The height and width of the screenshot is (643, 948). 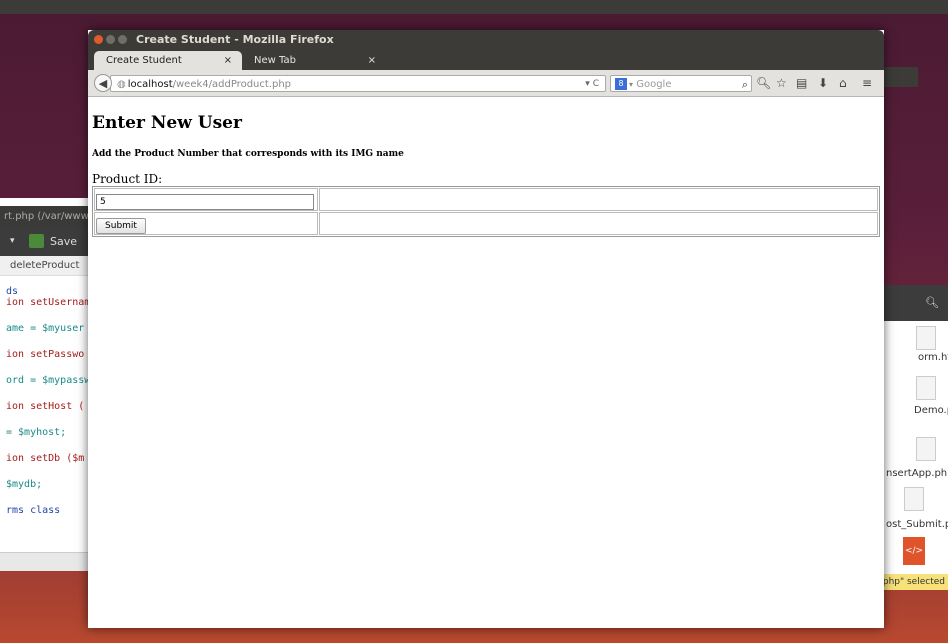 What do you see at coordinates (235, 39) in the screenshot?
I see `window-title: Create Student - Mozilla Firefox` at bounding box center [235, 39].